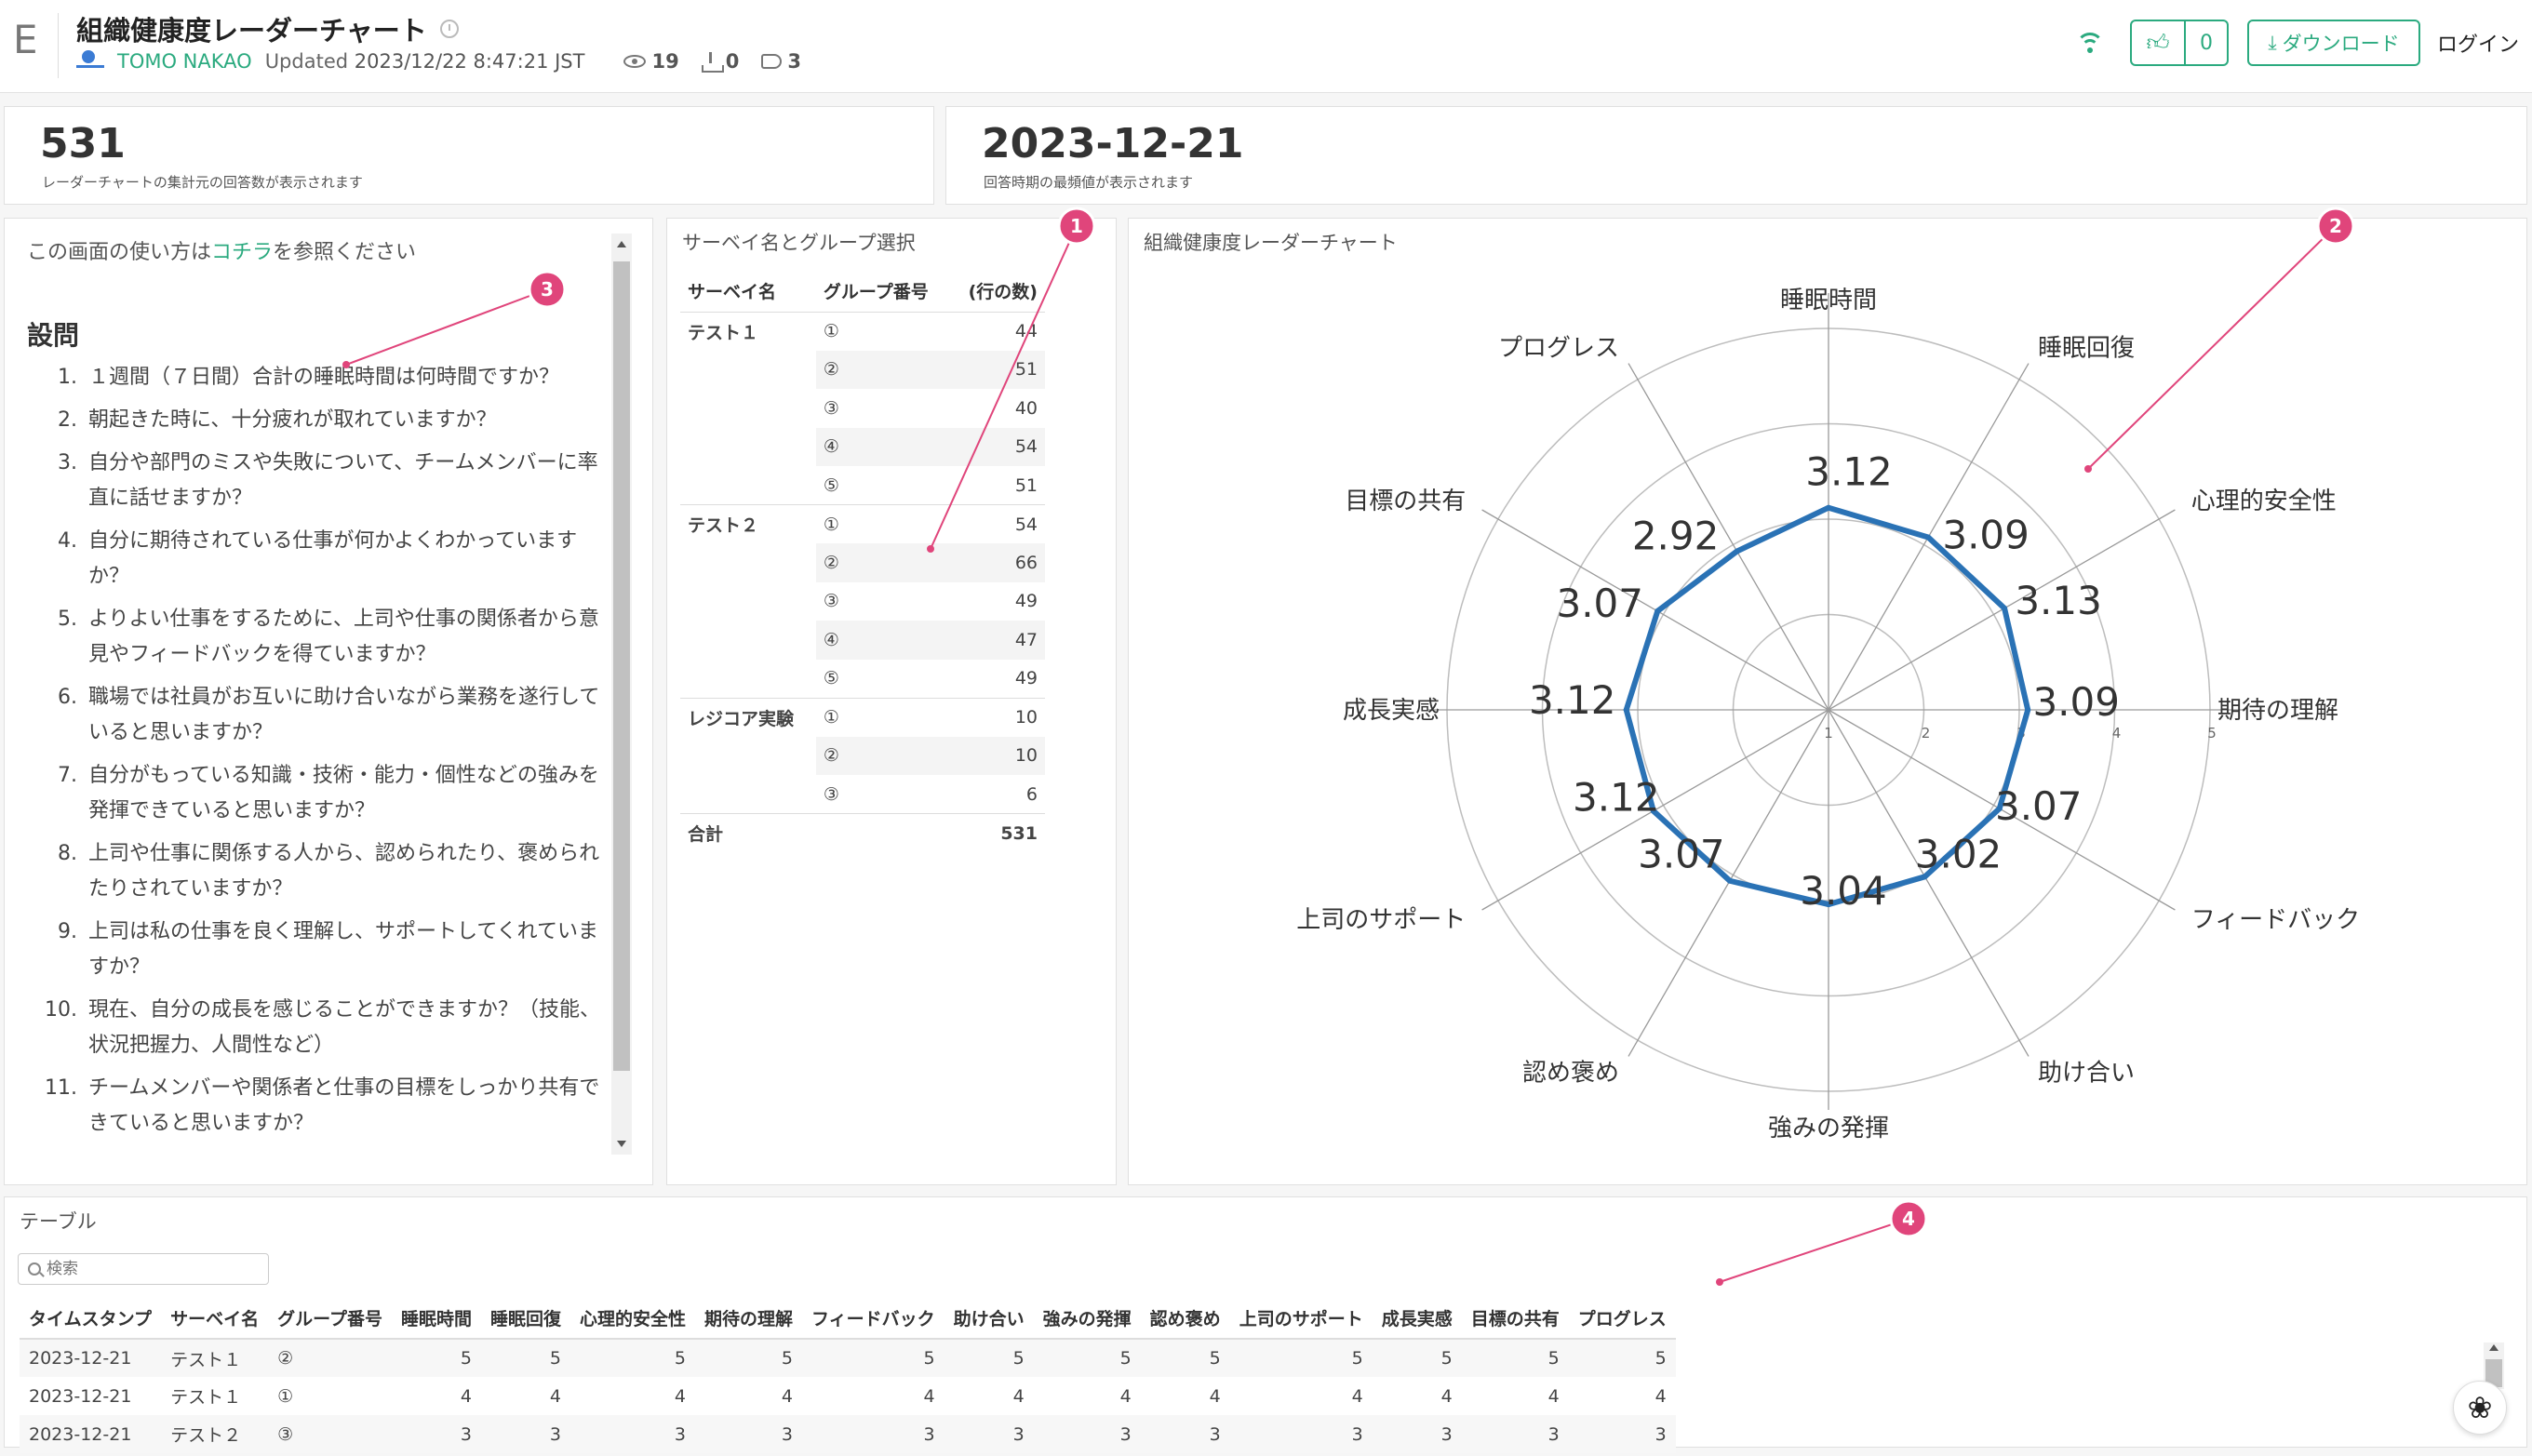 The width and height of the screenshot is (2532, 1456). What do you see at coordinates (90, 61) in the screenshot?
I see `author-avatar-icon` at bounding box center [90, 61].